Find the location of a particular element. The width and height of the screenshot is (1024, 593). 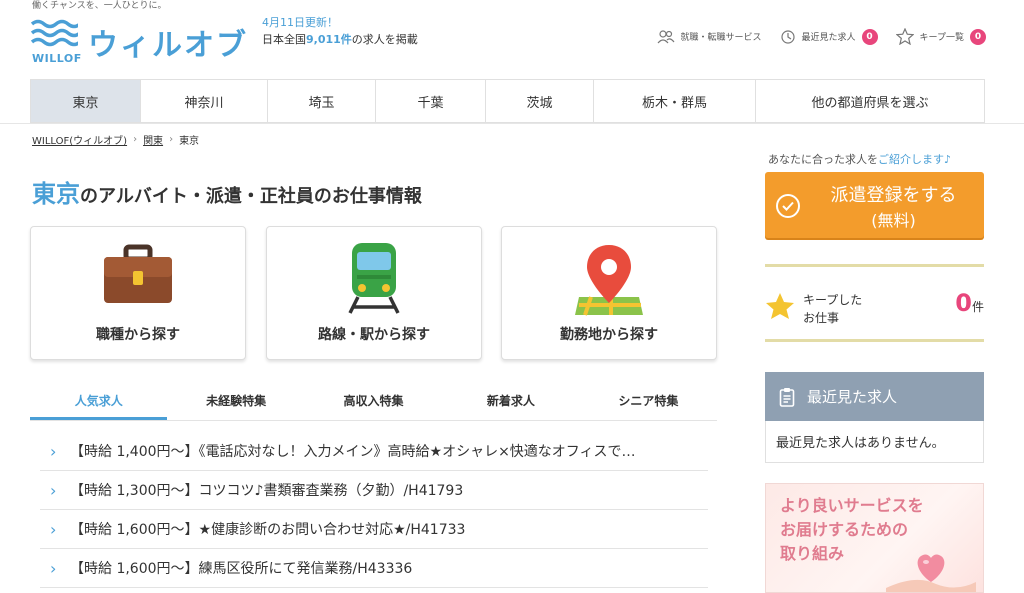

job-list-item: › 【時給 1,300円～】コツコツ♪書類審査業務（夕勤）/H41793 is located at coordinates (374, 490).